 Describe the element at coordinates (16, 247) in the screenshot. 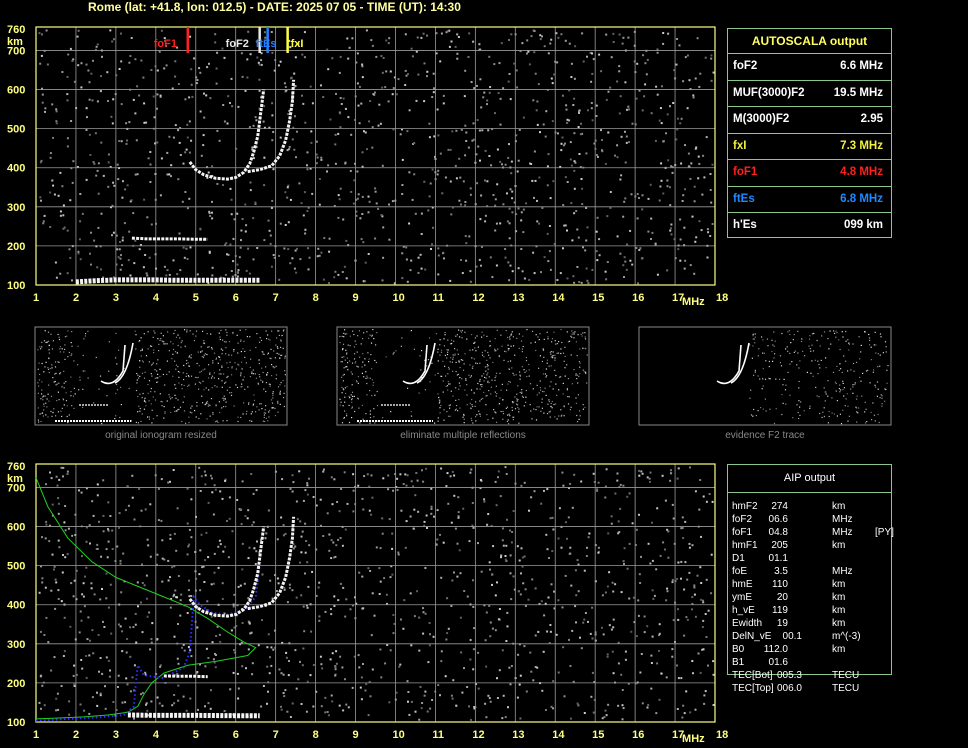

I see `c1-y-tick-label: 200` at that location.